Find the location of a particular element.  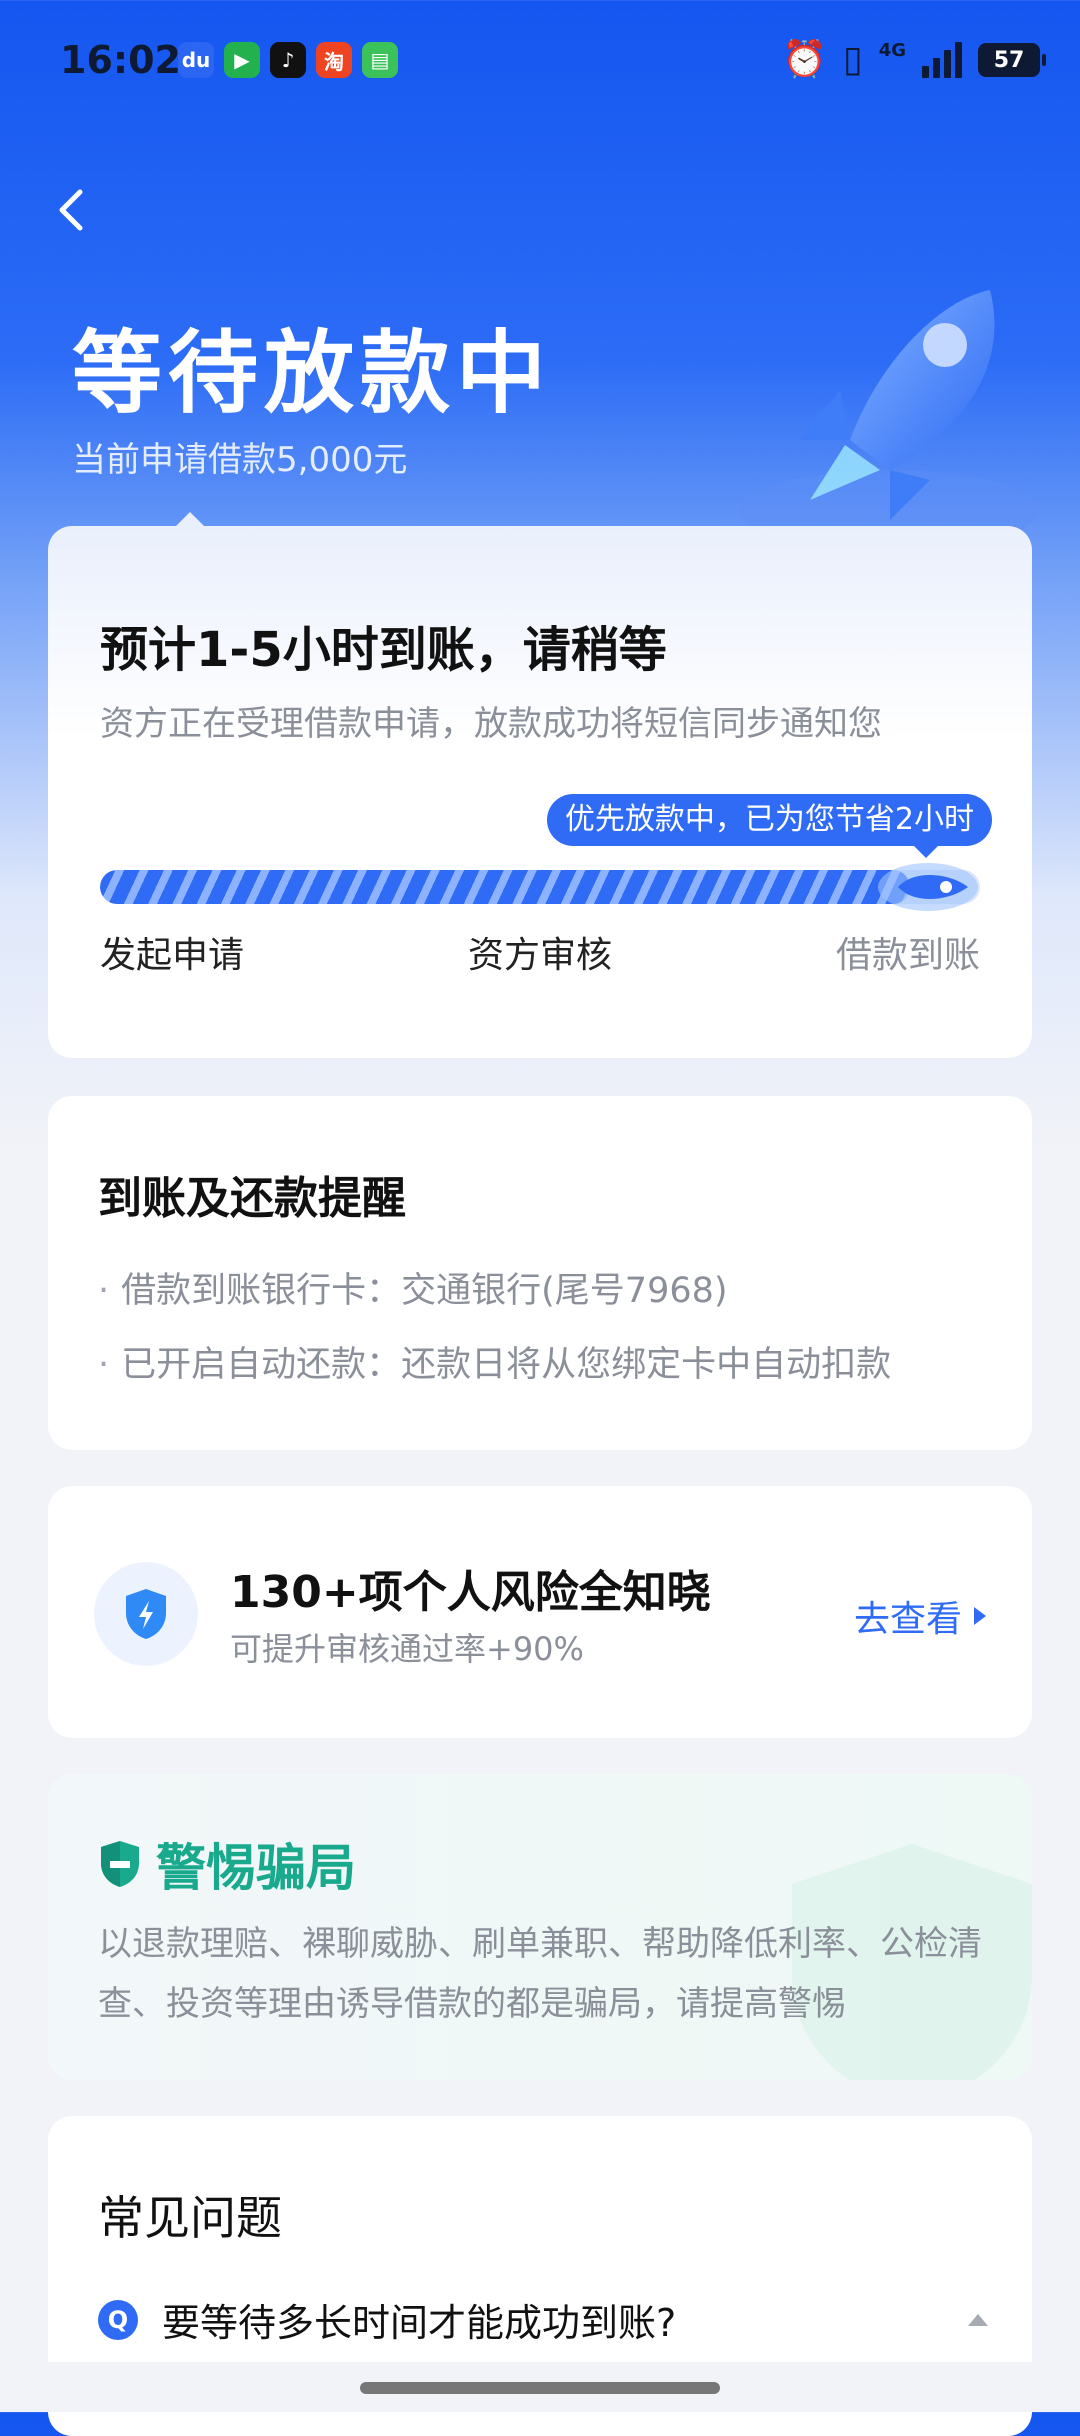

view-risk-label: 去查看 is located at coordinates (907, 1619).